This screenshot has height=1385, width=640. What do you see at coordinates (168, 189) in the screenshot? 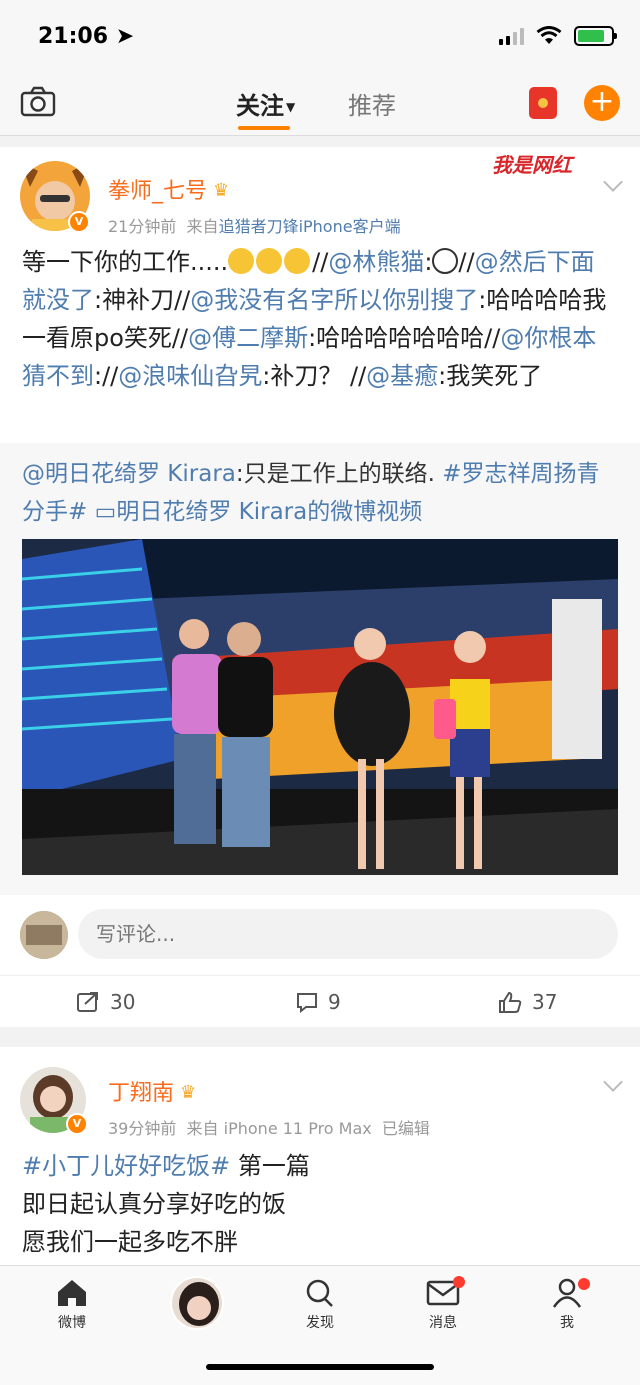
I see `post-username: 拳师_七号 ♛` at bounding box center [168, 189].